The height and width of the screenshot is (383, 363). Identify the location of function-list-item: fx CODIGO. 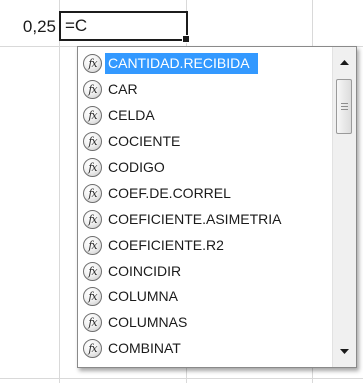
(203, 168).